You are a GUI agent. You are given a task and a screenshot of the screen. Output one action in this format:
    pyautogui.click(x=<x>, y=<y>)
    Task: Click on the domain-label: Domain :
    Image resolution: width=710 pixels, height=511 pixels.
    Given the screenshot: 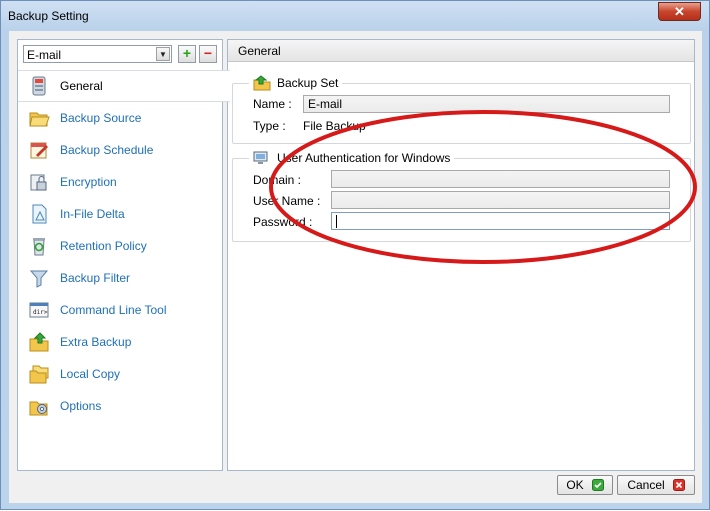 What is the action you would take?
    pyautogui.click(x=277, y=180)
    